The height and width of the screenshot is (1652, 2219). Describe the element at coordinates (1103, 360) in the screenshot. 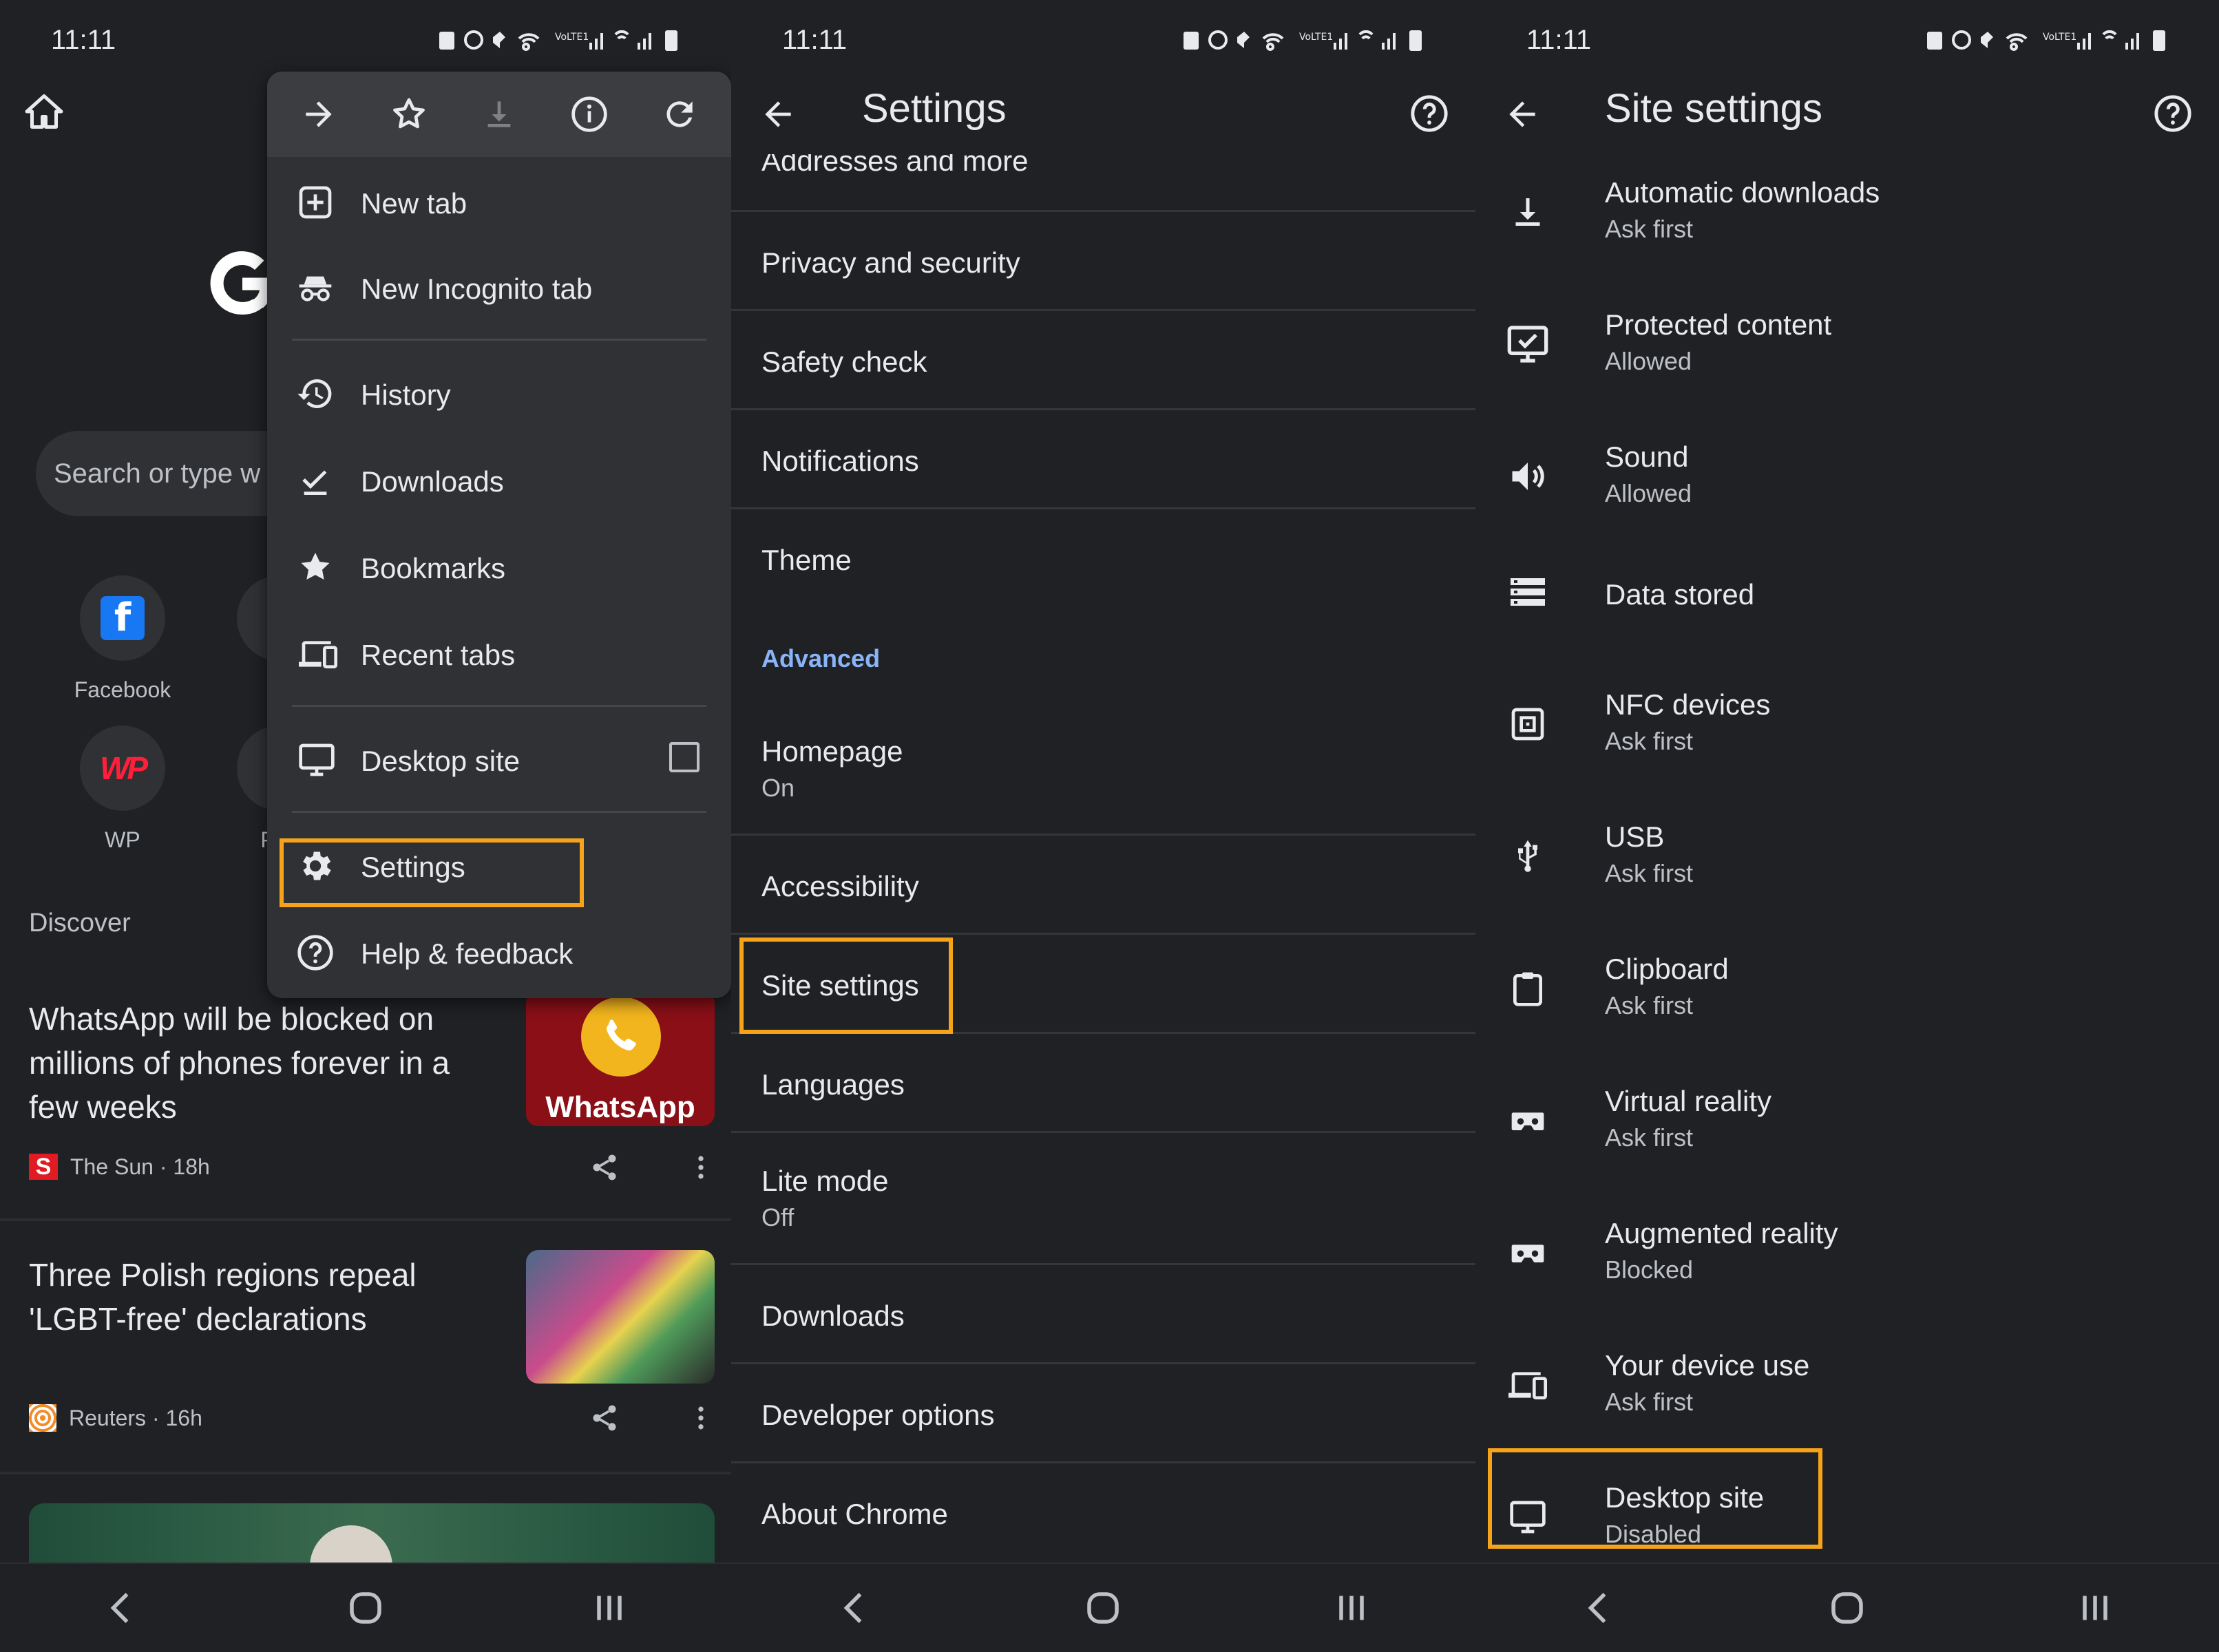

I see `settings-item-safety-check: Safety check` at that location.